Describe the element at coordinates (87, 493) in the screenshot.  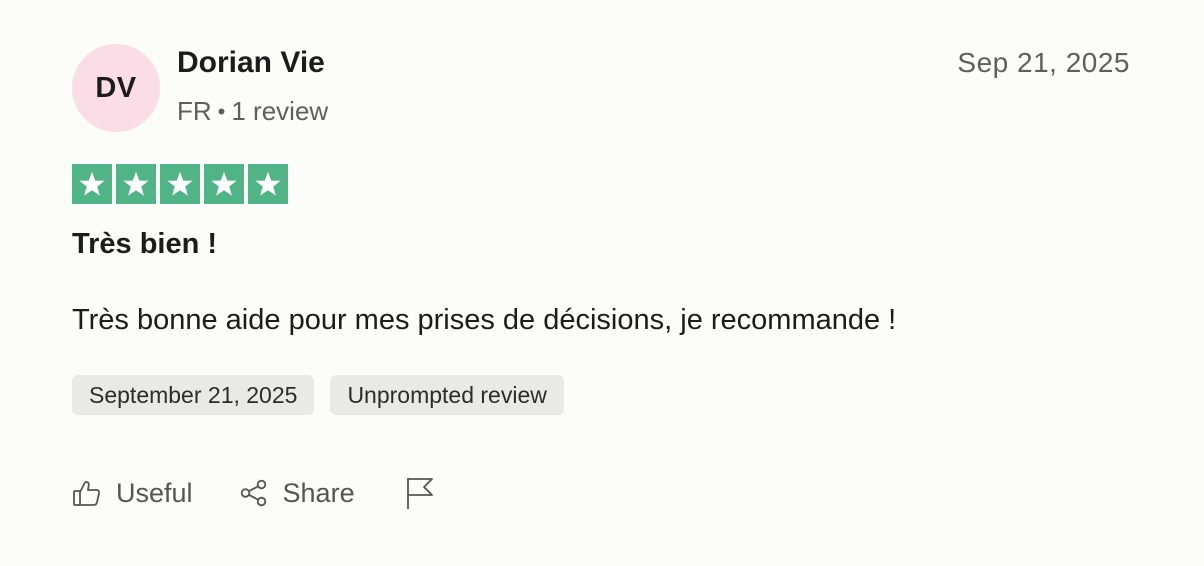
I see `thumbs-up-icon` at that location.